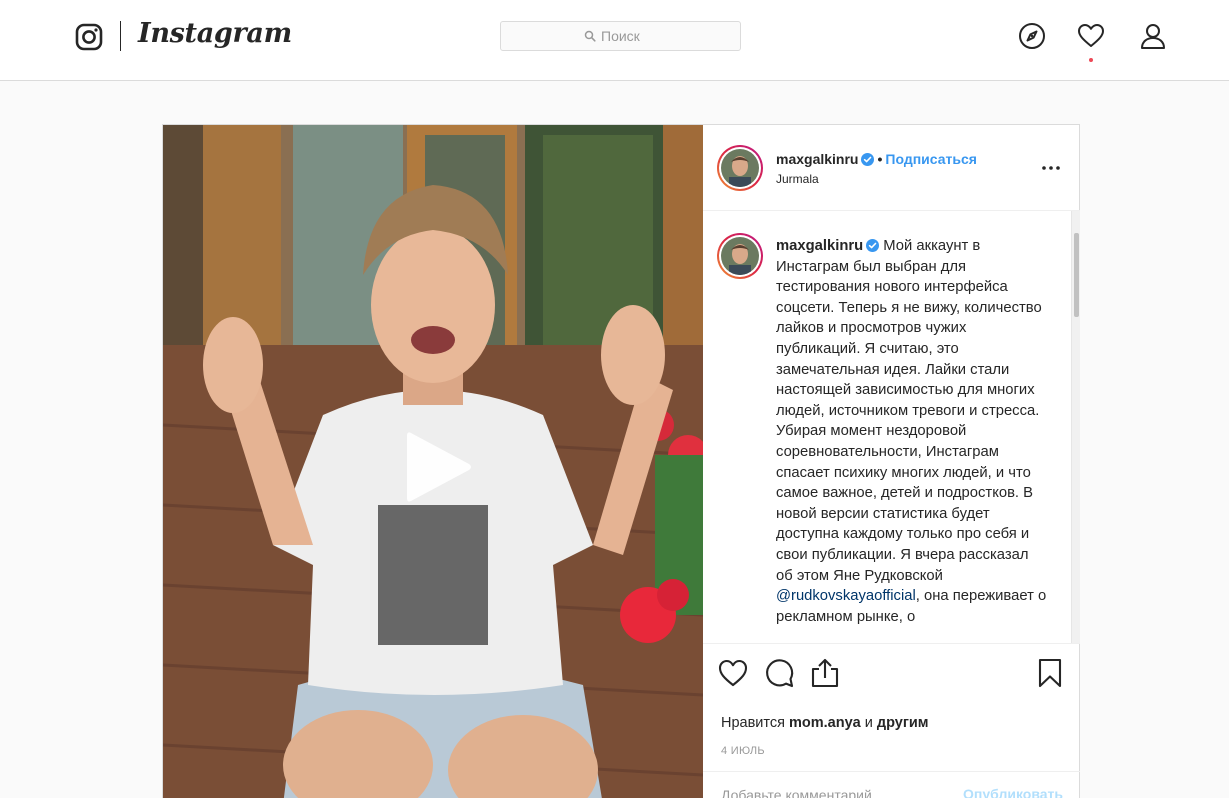  What do you see at coordinates (868, 723) in the screenshot?
I see `likes-and: и` at bounding box center [868, 723].